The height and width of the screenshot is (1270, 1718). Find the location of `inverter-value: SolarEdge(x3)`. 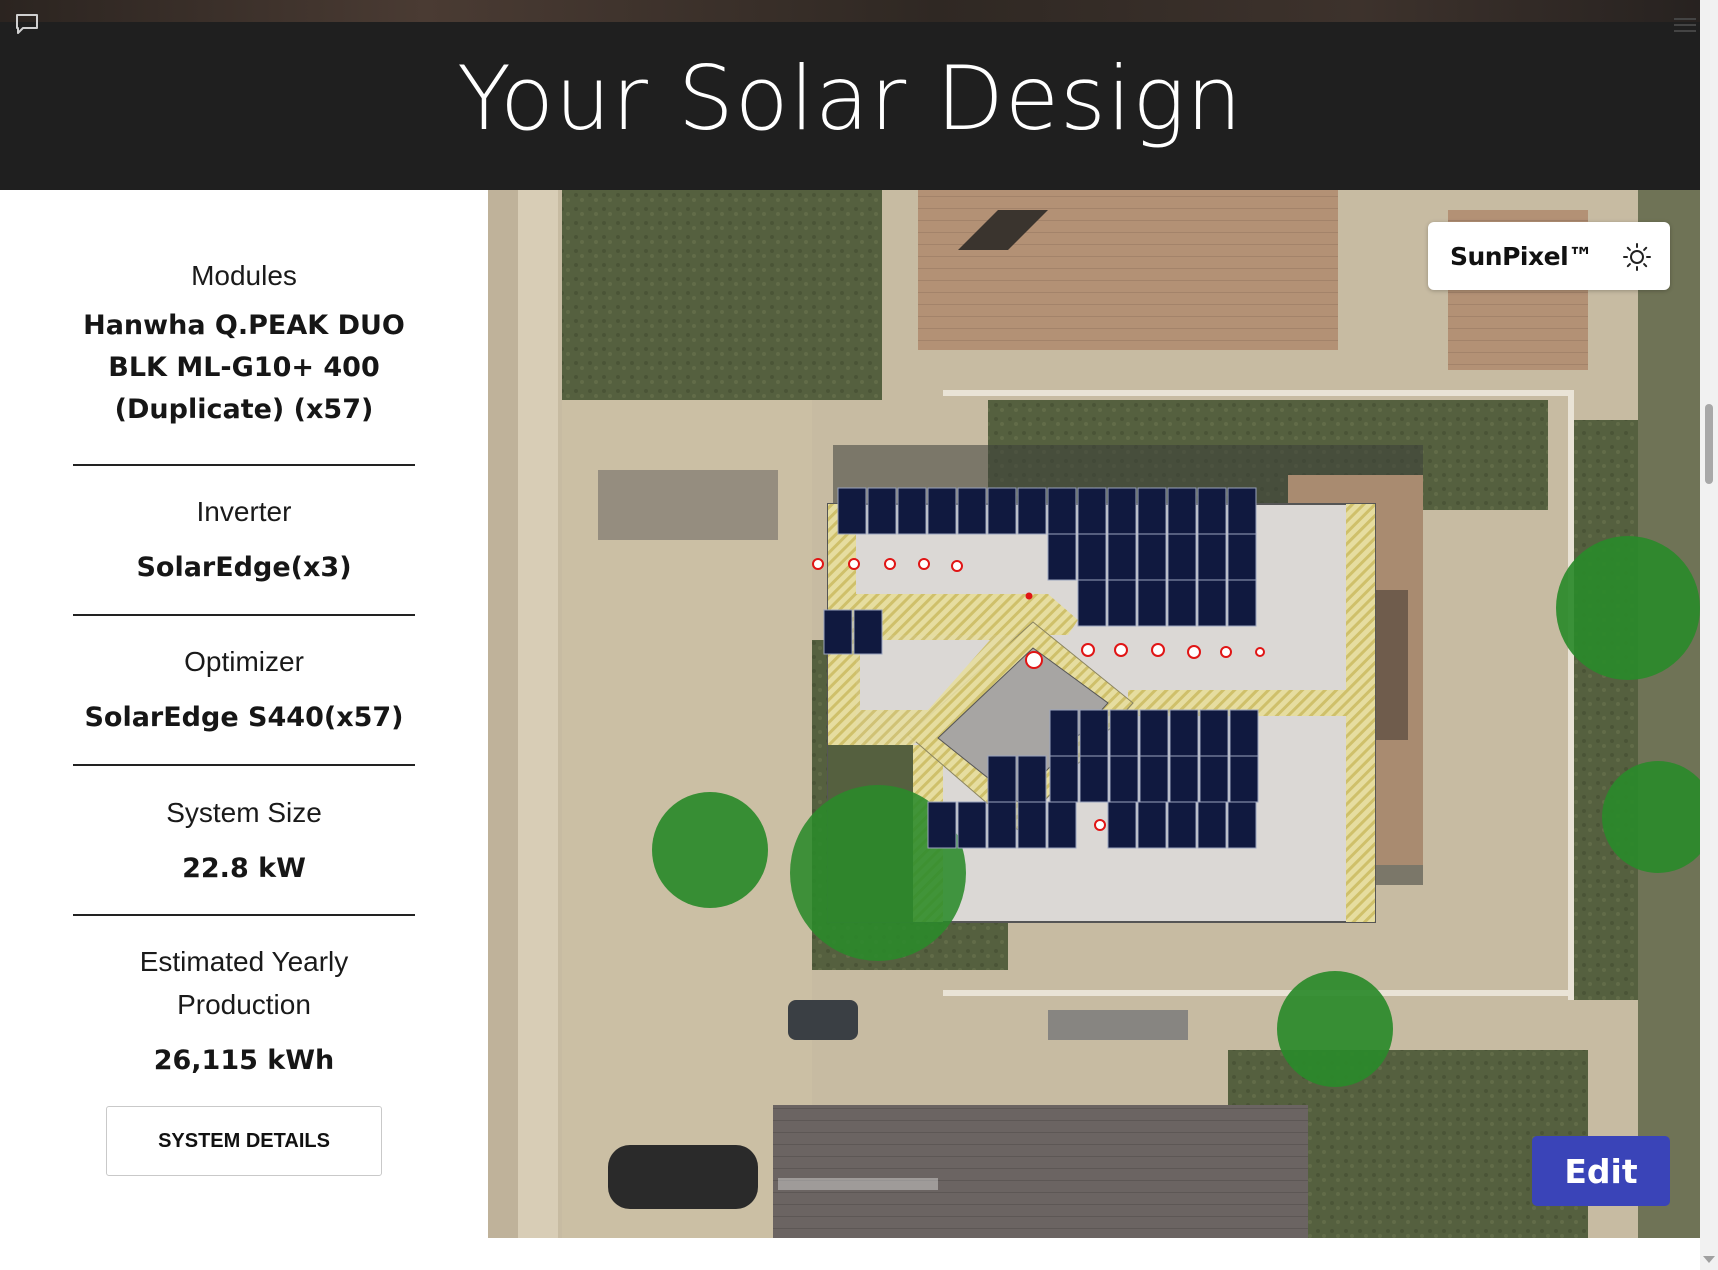

inverter-value: SolarEdge(x3) is located at coordinates (244, 567).